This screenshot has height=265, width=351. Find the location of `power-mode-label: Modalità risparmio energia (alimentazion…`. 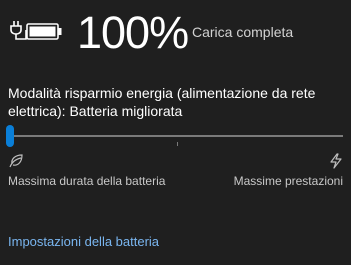

power-mode-label: Modalità risparmio energia (alimentazion… is located at coordinates (162, 102).